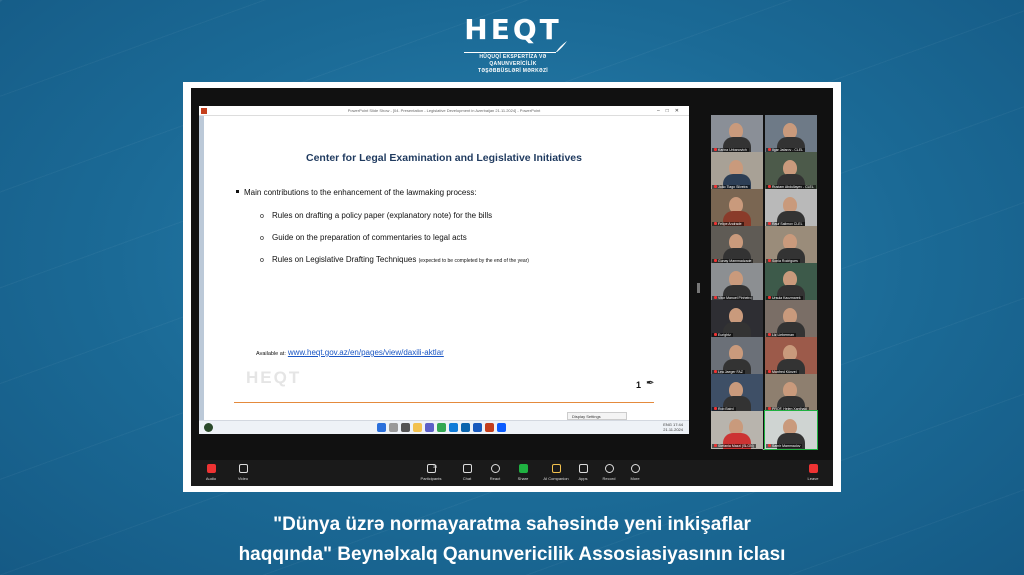 This screenshot has height=575, width=1024. What do you see at coordinates (813, 468) in the screenshot?
I see `leave-icon` at bounding box center [813, 468].